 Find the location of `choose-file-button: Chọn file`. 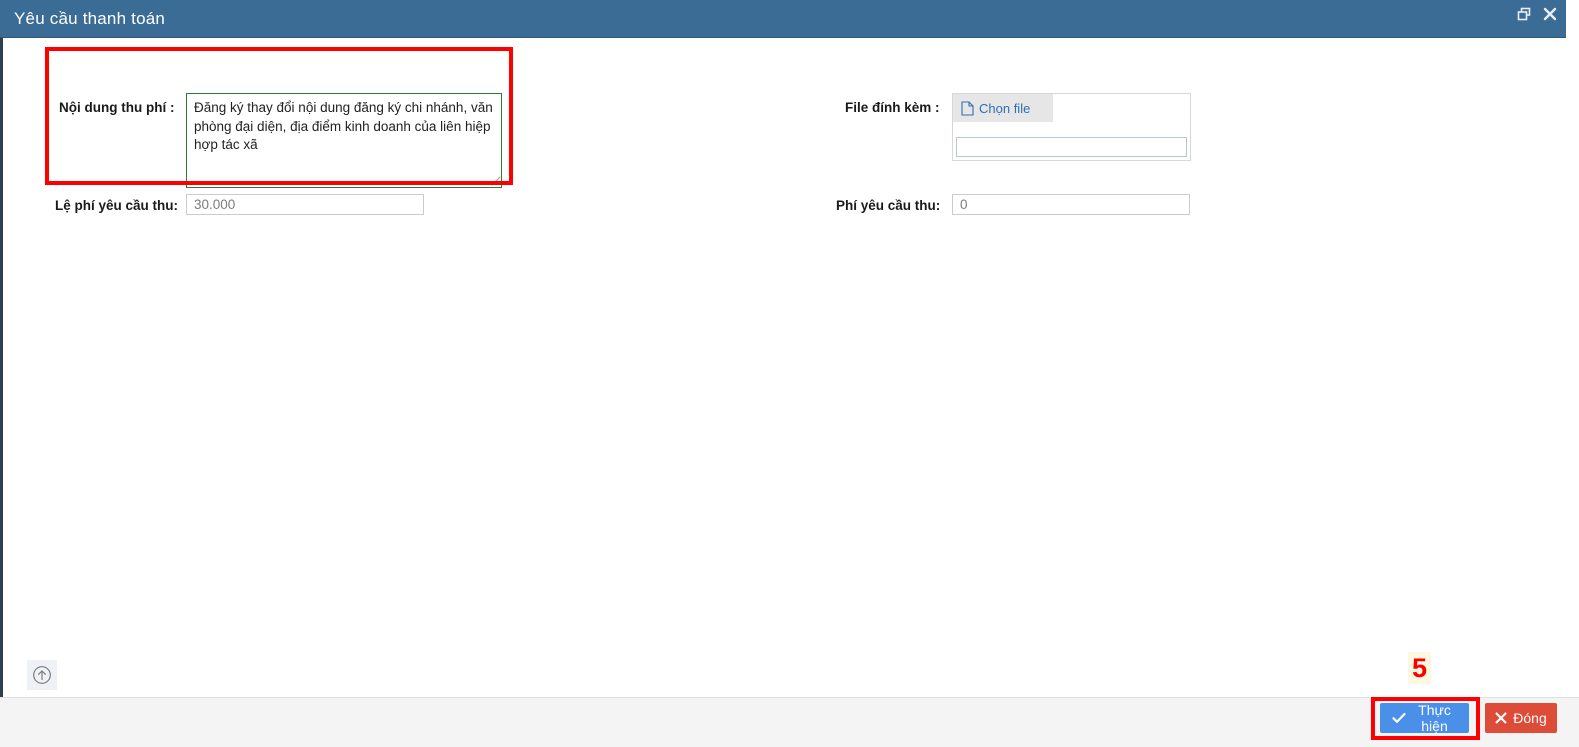

choose-file-button: Chọn file is located at coordinates (1003, 108).